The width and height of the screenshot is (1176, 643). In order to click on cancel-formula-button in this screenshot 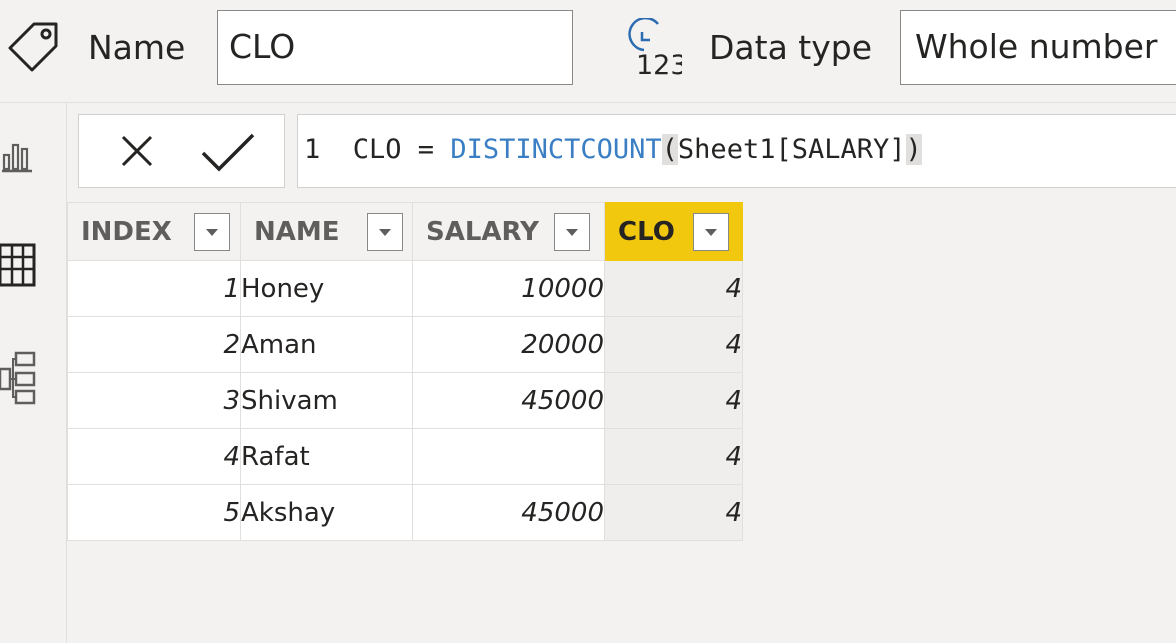, I will do `click(139, 151)`.